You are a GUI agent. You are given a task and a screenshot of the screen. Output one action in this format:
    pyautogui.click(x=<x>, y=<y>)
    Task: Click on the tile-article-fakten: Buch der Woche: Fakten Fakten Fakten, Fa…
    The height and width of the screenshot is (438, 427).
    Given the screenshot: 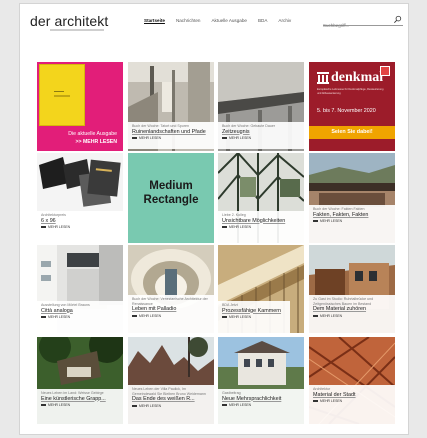 What is the action you would take?
    pyautogui.click(x=352, y=198)
    